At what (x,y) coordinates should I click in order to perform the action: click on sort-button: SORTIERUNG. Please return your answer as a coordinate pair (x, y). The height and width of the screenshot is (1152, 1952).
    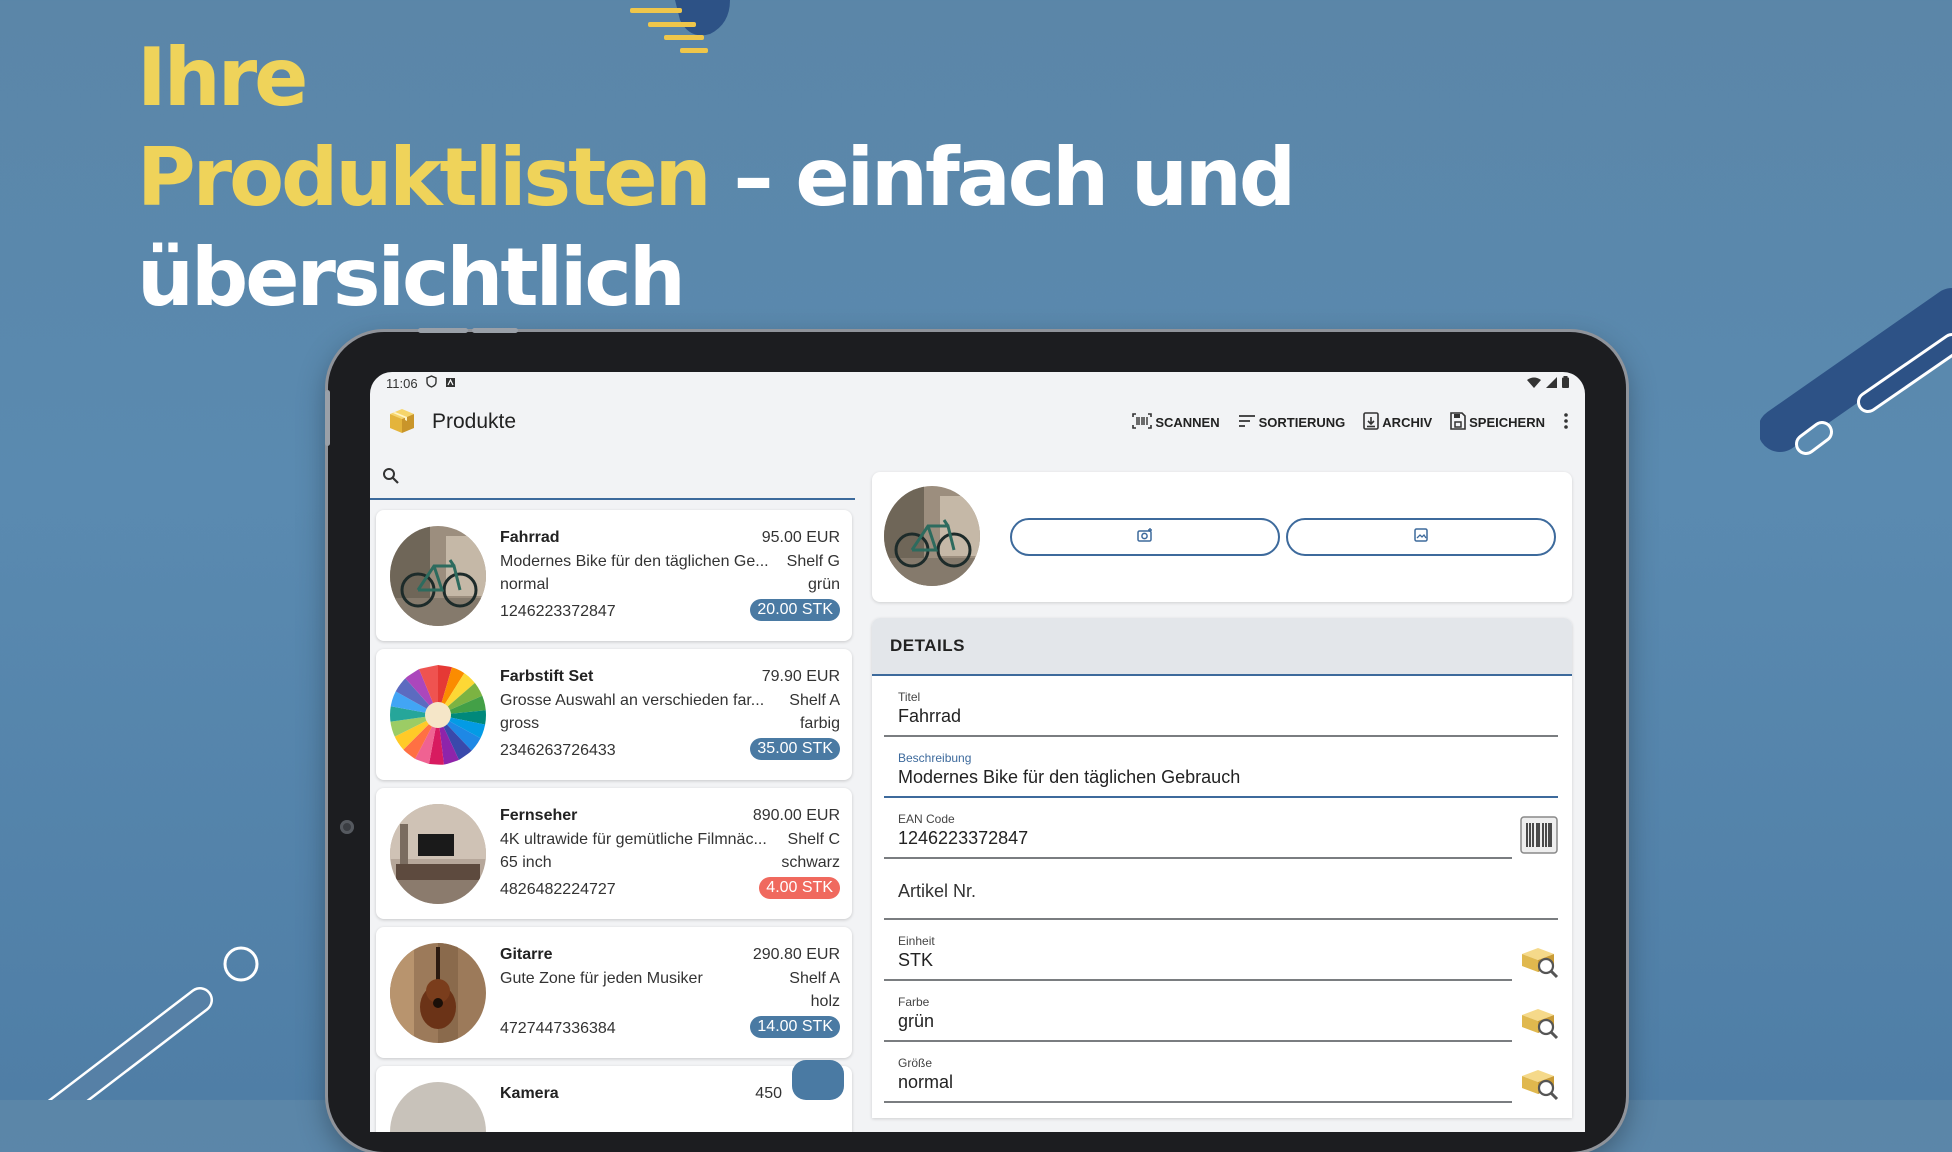
    Looking at the image, I should click on (1292, 422).